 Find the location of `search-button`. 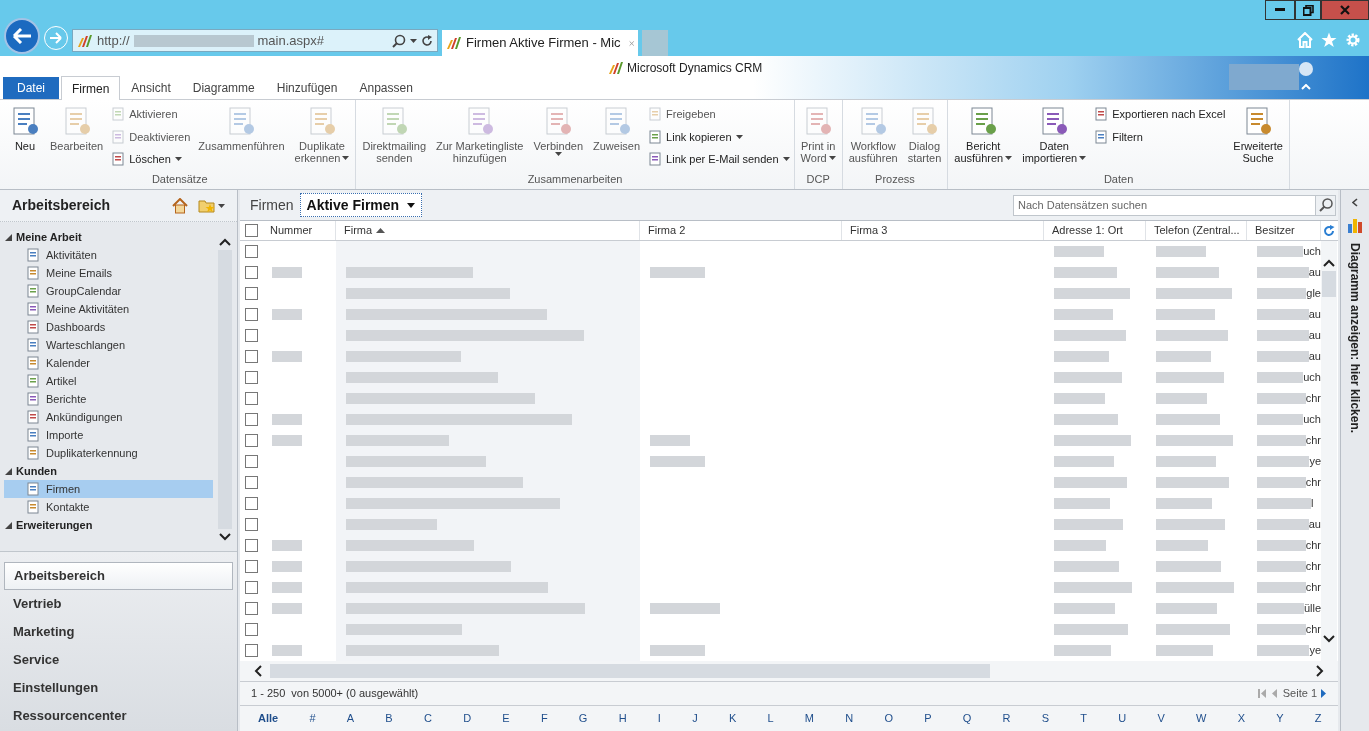

search-button is located at coordinates (1326, 205).